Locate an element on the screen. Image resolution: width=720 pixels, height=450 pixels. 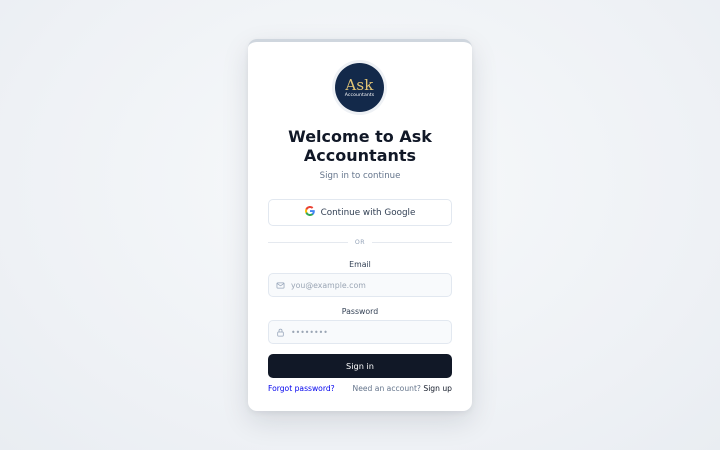
divider-label: OR is located at coordinates (360, 242).